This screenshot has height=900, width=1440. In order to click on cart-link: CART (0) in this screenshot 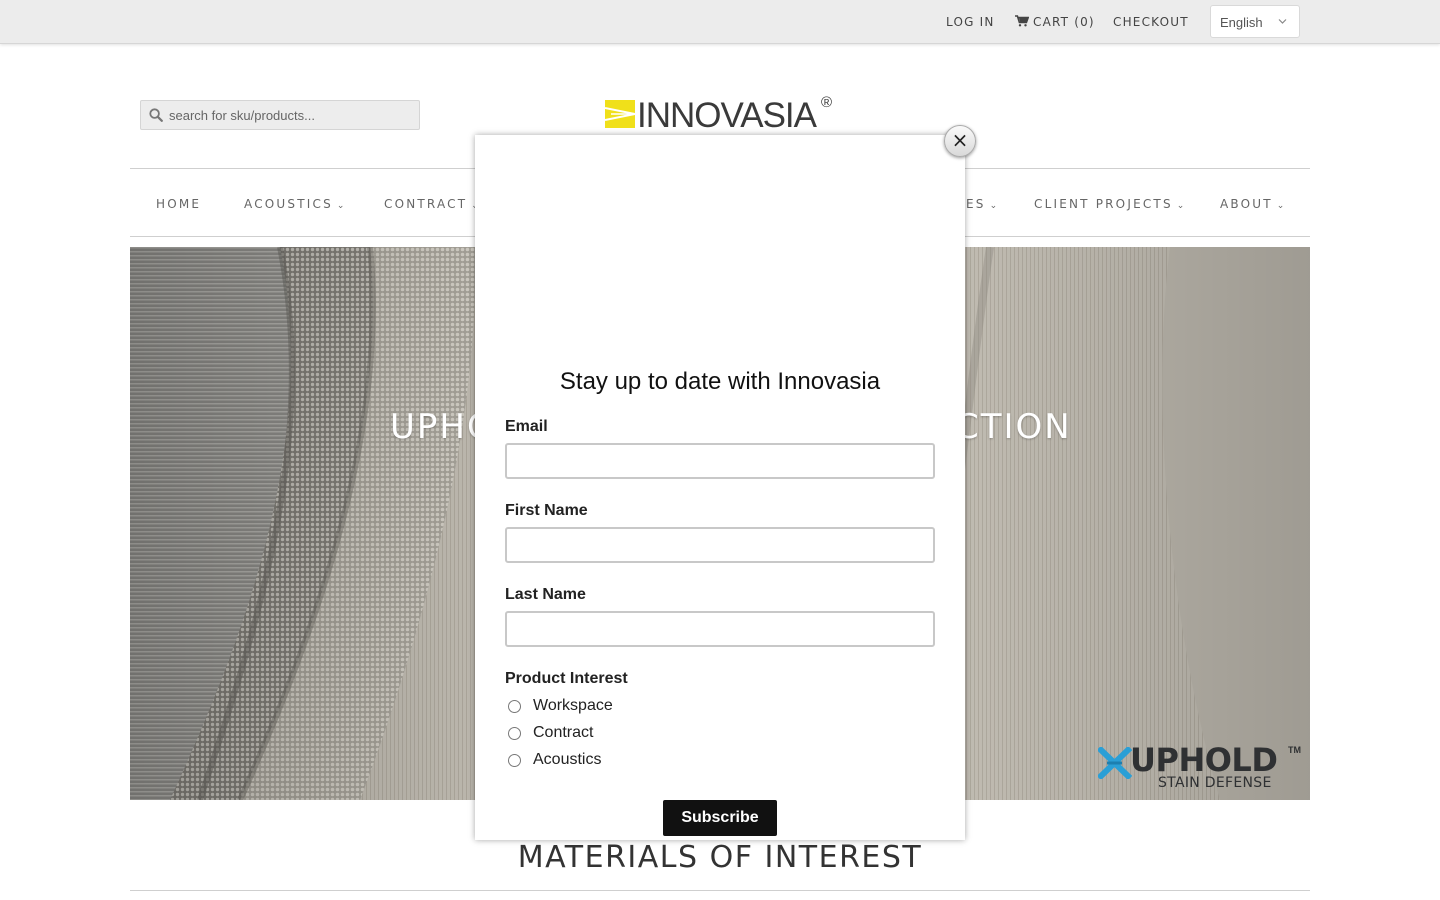, I will do `click(1055, 22)`.